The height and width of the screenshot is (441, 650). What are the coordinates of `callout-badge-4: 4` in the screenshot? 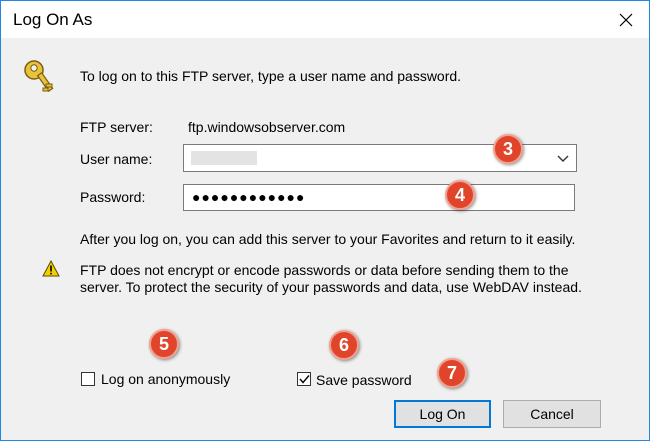 It's located at (460, 195).